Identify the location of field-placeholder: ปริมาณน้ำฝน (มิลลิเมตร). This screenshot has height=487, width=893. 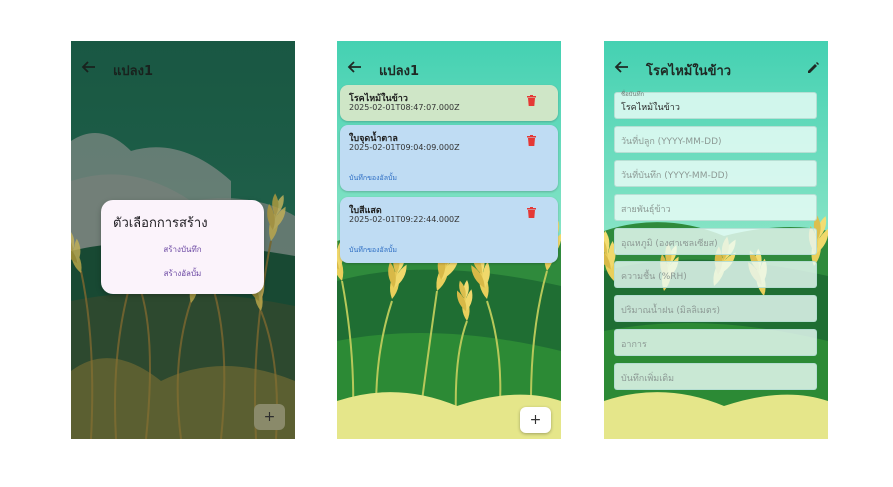
(671, 311).